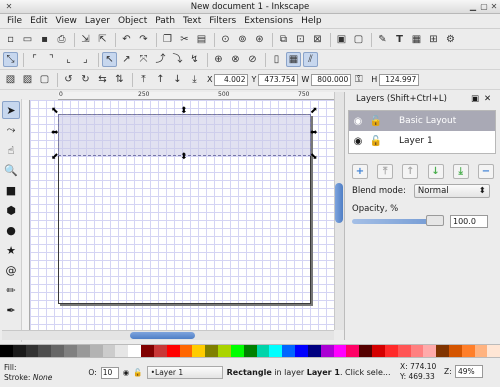  What do you see at coordinates (314, 111) in the screenshot?
I see `scale-handle-ne: ⬈` at bounding box center [314, 111].